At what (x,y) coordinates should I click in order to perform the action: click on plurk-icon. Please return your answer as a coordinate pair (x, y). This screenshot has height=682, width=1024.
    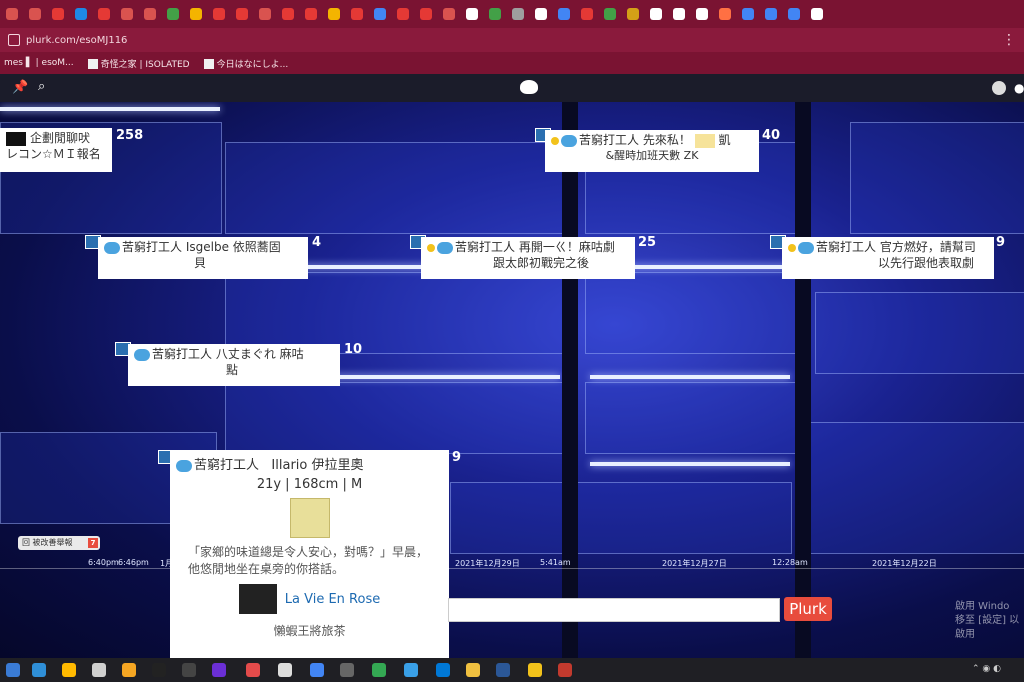
    Looking at the image, I should click on (142, 354).